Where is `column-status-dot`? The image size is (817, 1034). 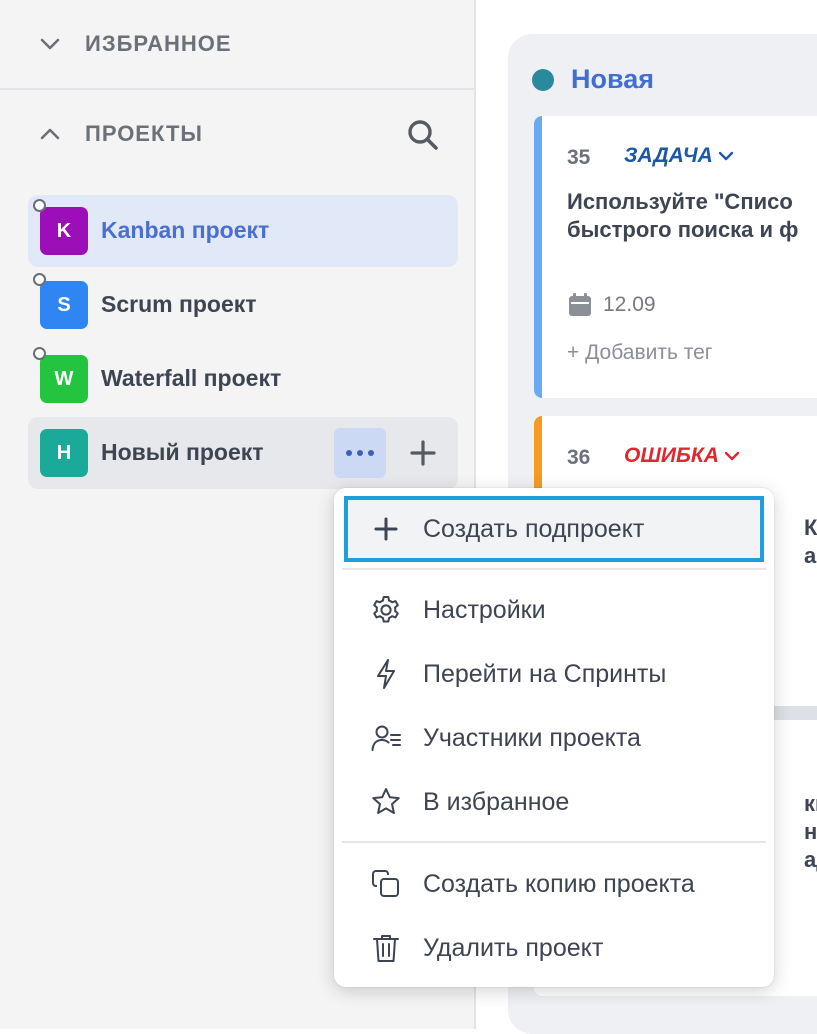 column-status-dot is located at coordinates (543, 79).